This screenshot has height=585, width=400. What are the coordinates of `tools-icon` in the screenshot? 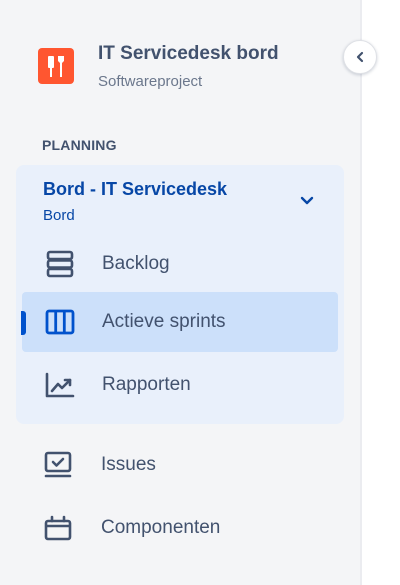 It's located at (56, 66).